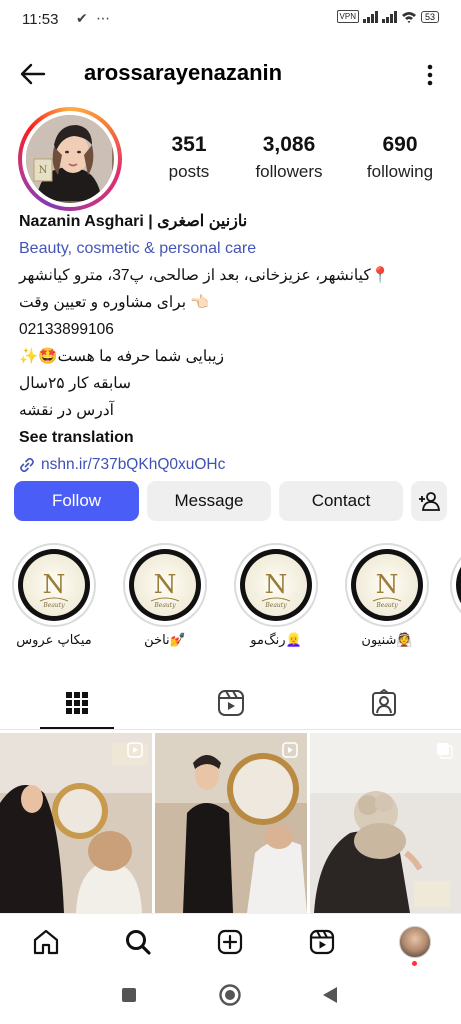  What do you see at coordinates (189, 171) in the screenshot?
I see `posts-label: posts` at bounding box center [189, 171].